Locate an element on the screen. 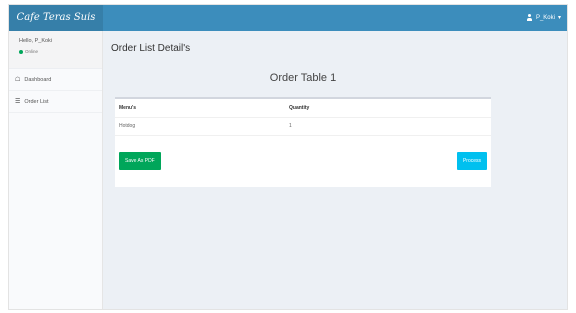 This screenshot has height=313, width=576. online-status-icon is located at coordinates (21, 51).